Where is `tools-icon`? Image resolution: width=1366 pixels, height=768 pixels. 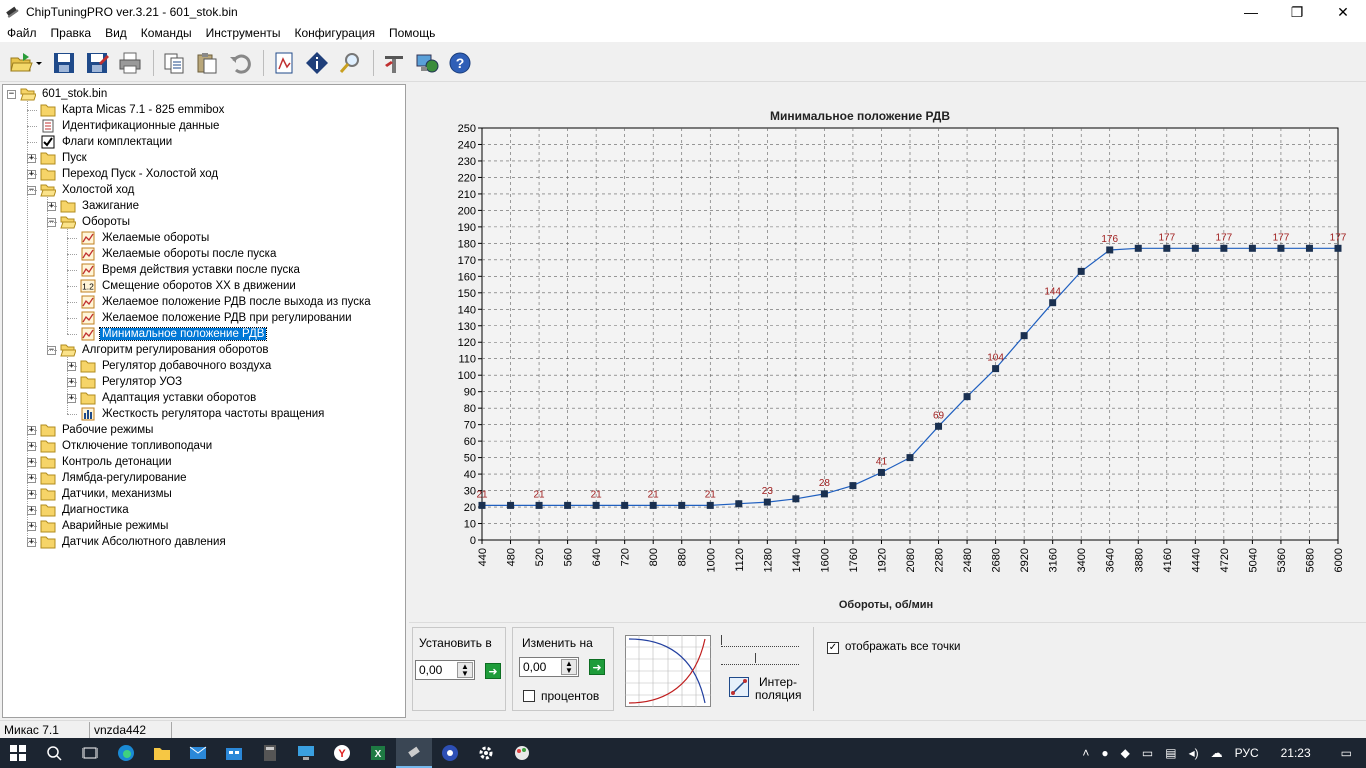
tools-icon is located at coordinates (394, 63).